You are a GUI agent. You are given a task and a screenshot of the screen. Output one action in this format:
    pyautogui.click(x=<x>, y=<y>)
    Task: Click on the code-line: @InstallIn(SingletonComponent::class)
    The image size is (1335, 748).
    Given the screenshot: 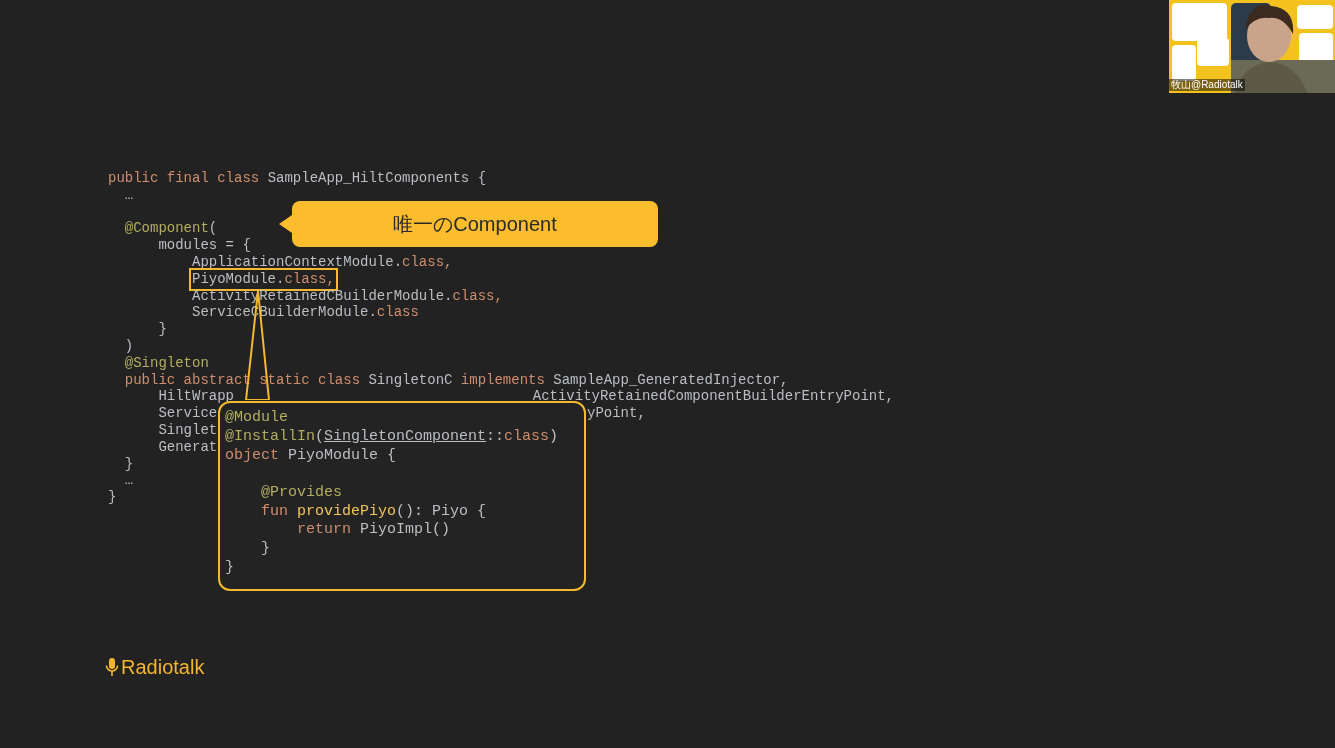 What is the action you would take?
    pyautogui.click(x=392, y=437)
    